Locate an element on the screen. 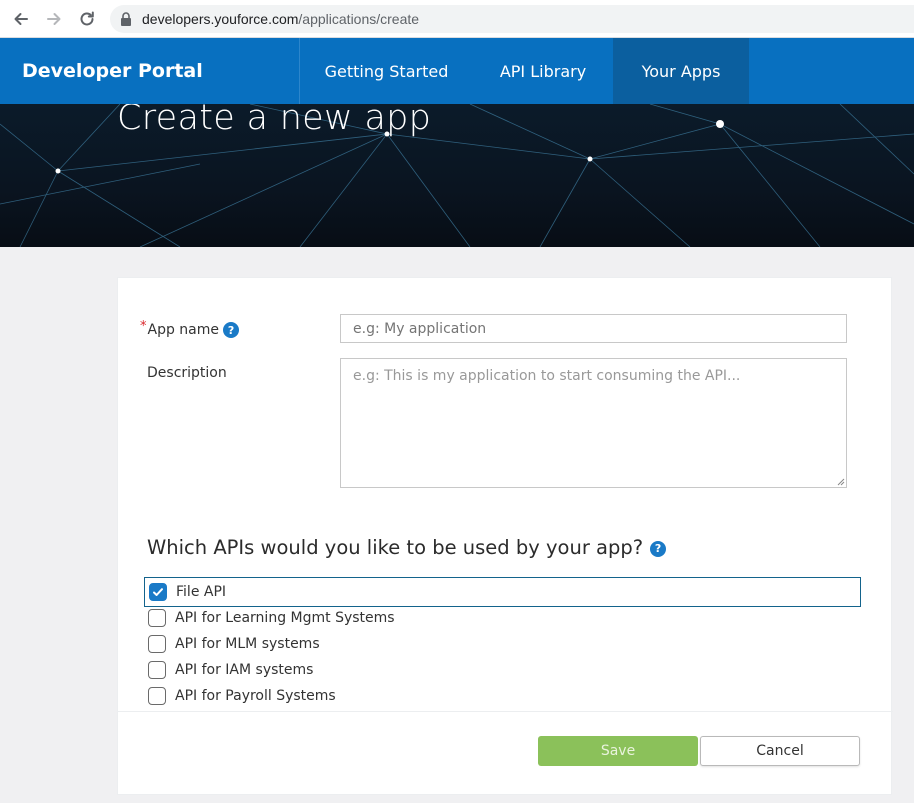 This screenshot has width=914, height=803. apis-help-icon: ? is located at coordinates (658, 548).